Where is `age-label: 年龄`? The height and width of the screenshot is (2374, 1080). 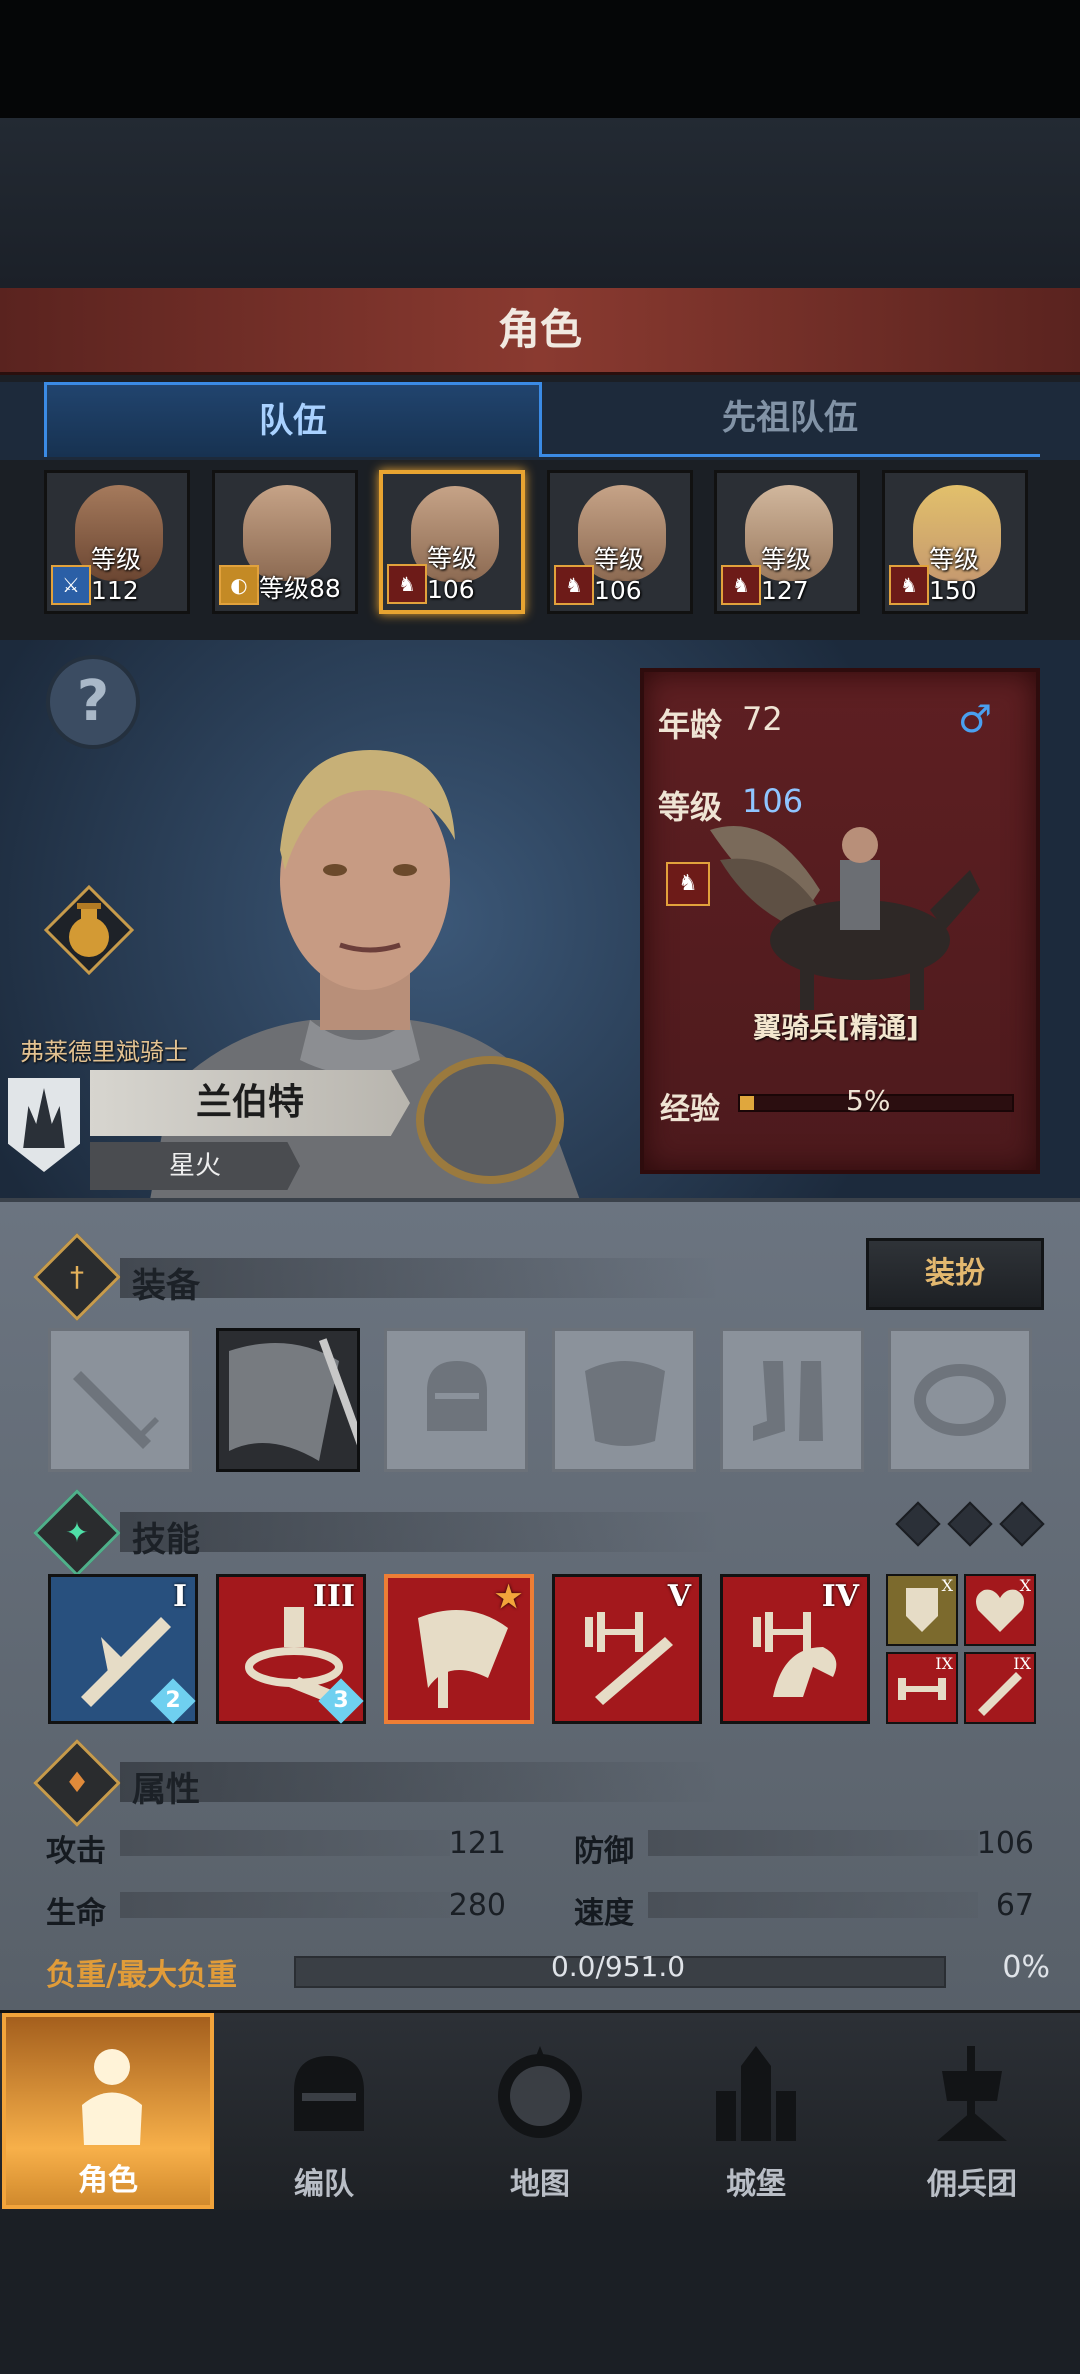 age-label: 年龄 is located at coordinates (690, 725).